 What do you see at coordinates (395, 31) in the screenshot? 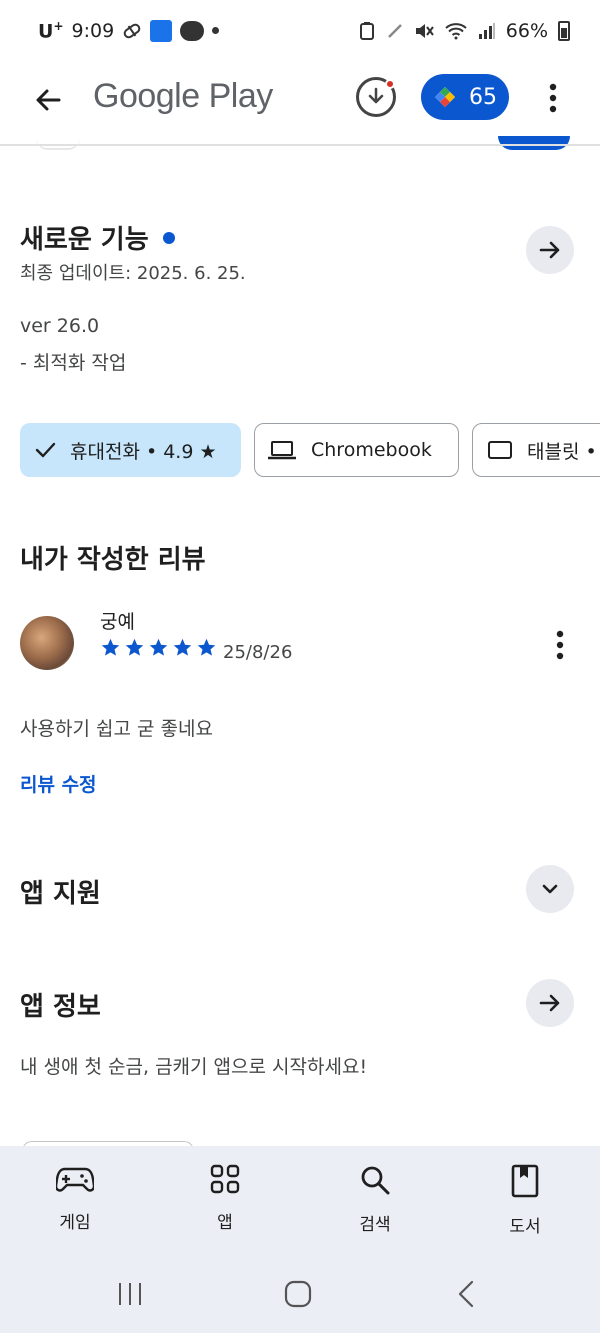
I see `pen-off-icon` at bounding box center [395, 31].